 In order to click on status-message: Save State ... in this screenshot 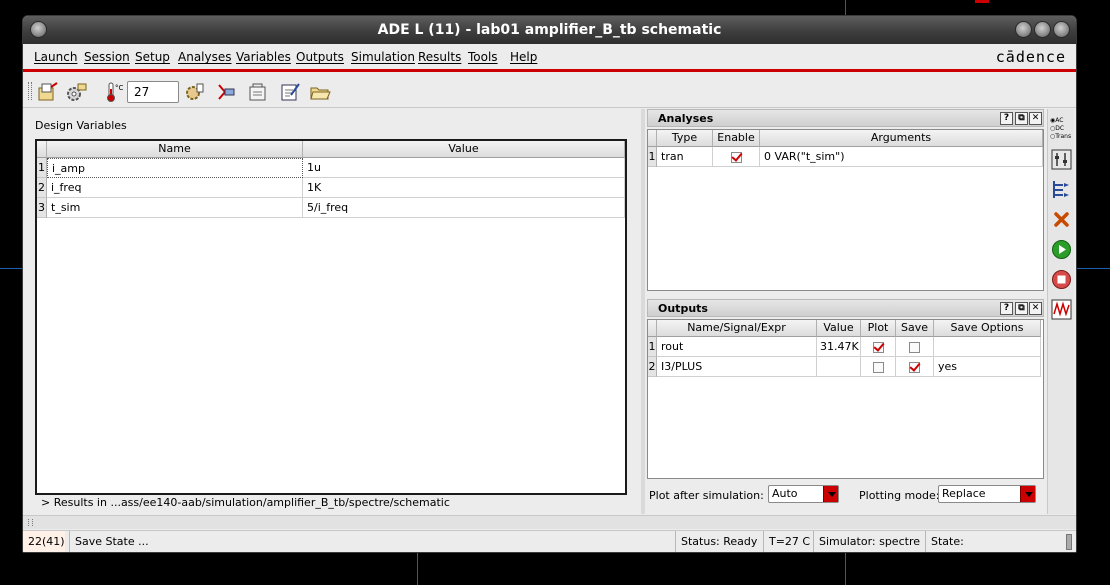, I will do `click(369, 541)`.